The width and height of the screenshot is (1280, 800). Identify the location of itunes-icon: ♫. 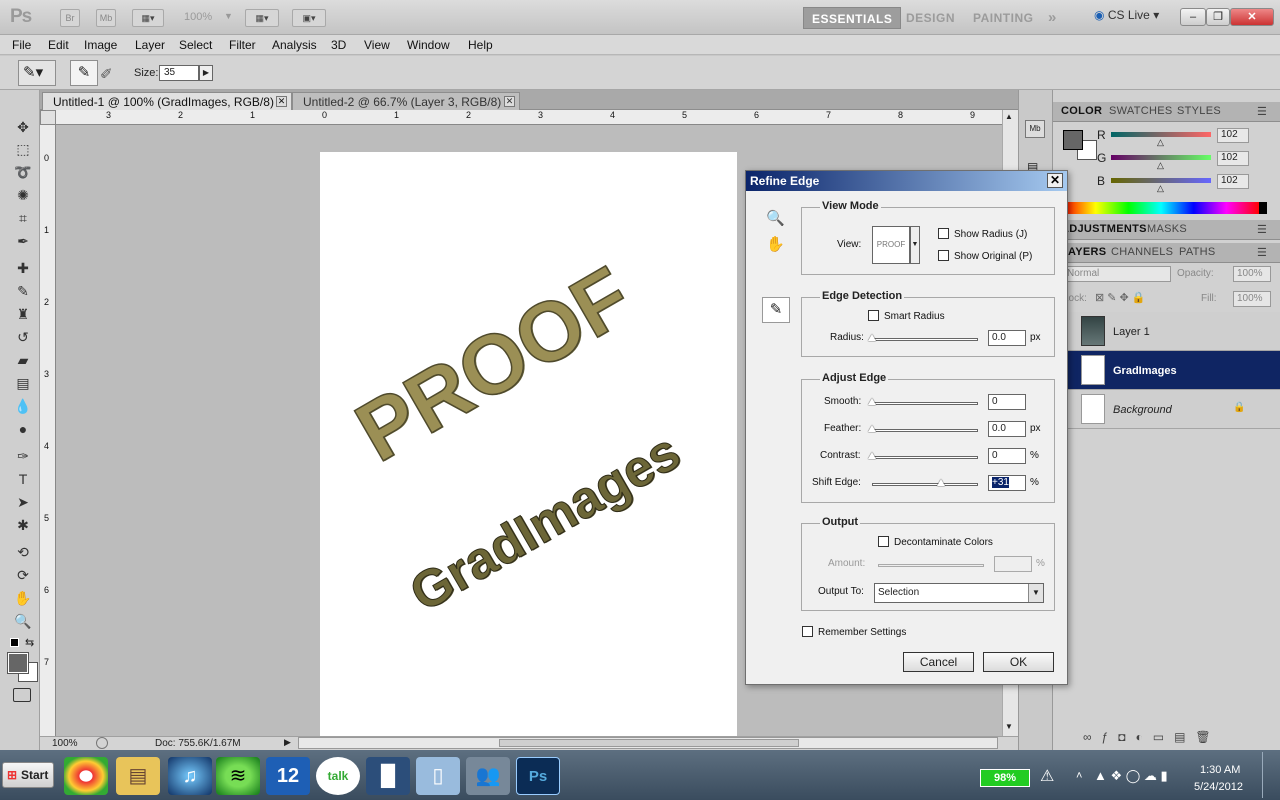
(190, 776).